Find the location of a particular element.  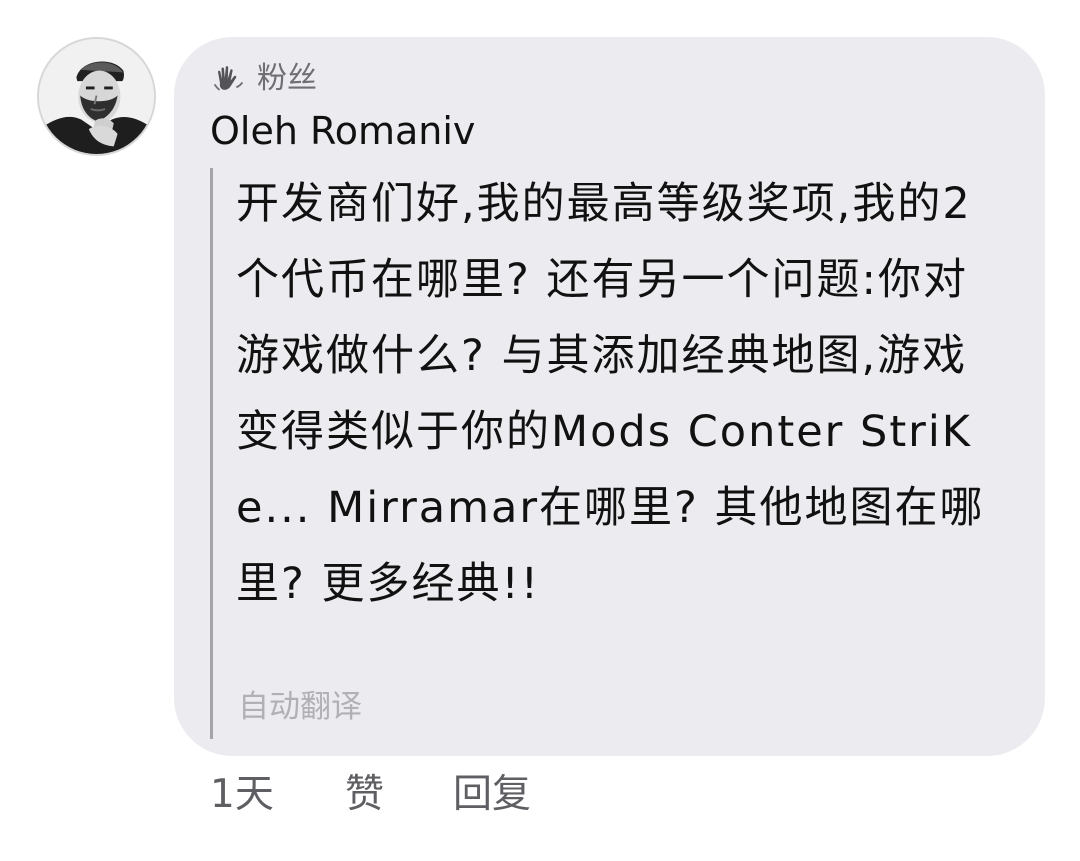

fan-badge: 粉丝 is located at coordinates (264, 79).